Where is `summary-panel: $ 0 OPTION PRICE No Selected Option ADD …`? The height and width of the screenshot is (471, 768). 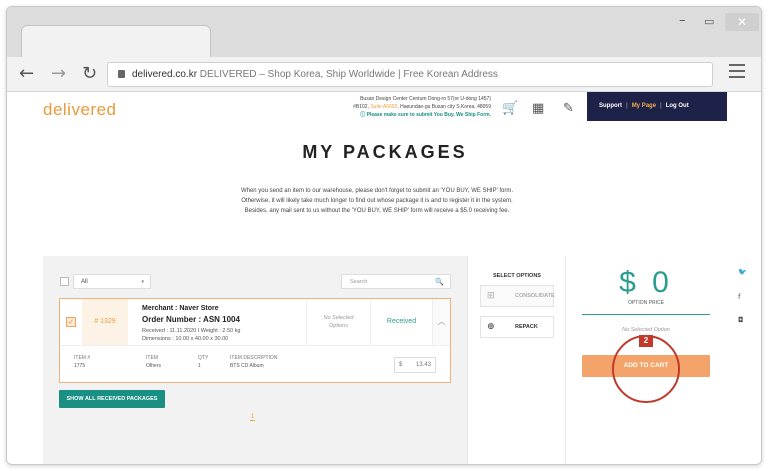
summary-panel: $ 0 OPTION PRICE No Selected Option ADD … is located at coordinates (645, 360).